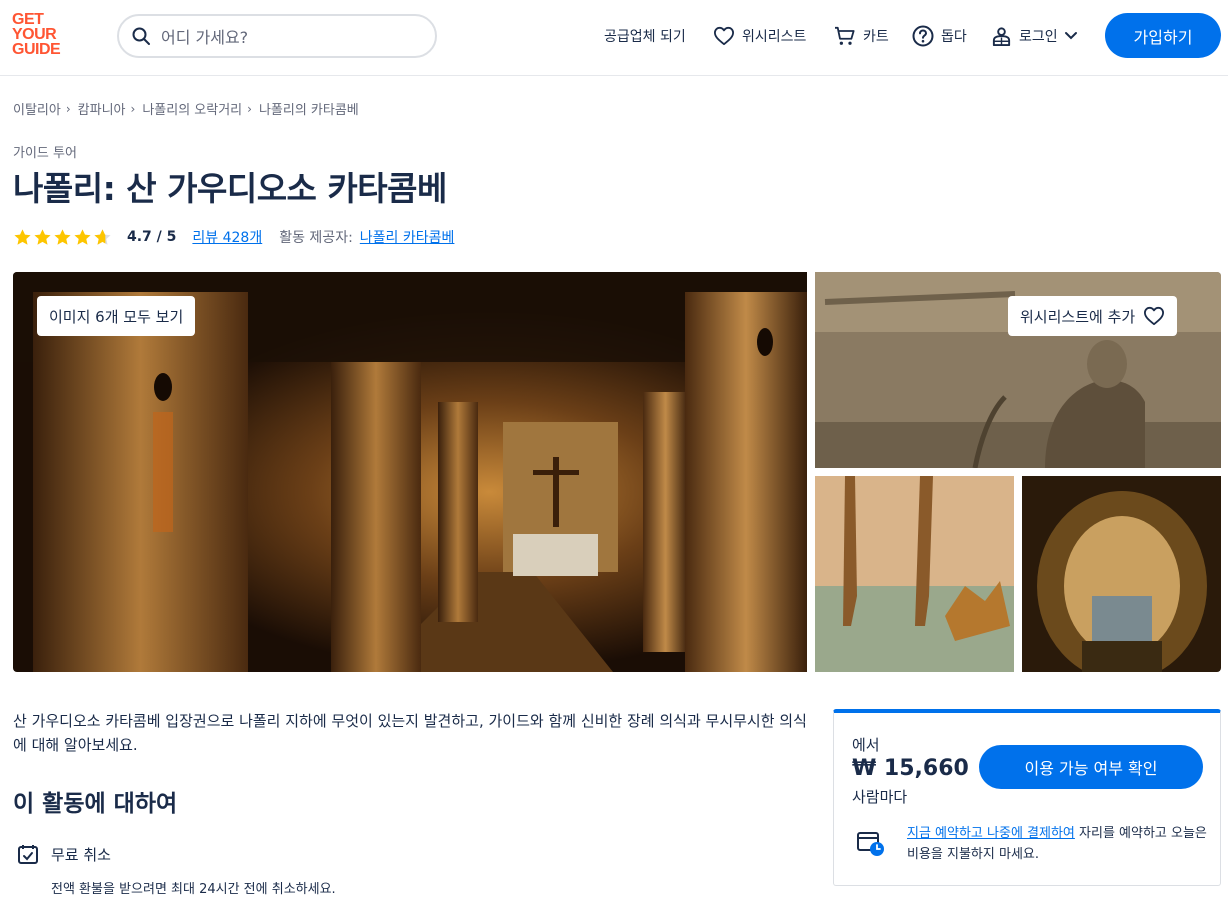 Image resolution: width=1228 pixels, height=902 pixels. I want to click on signup-button: 가입하기, so click(1163, 35).